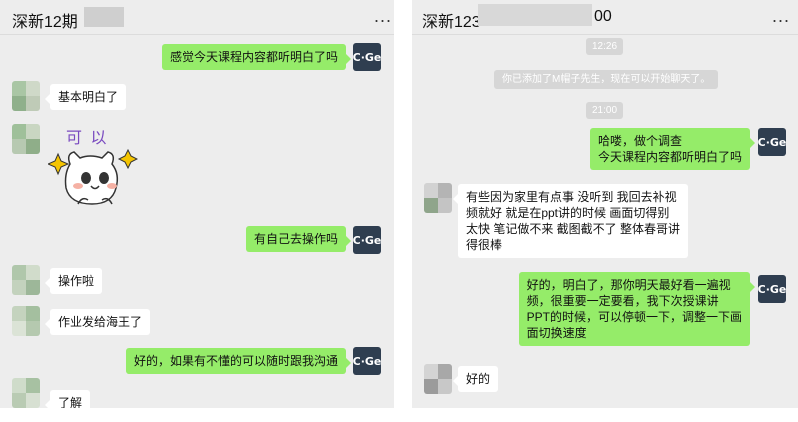 Image resolution: width=798 pixels, height=422 pixels. What do you see at coordinates (606, 79) in the screenshot?
I see `system-notice: 你已添加了M帽子先生，现在可以开始聊天了。` at bounding box center [606, 79].